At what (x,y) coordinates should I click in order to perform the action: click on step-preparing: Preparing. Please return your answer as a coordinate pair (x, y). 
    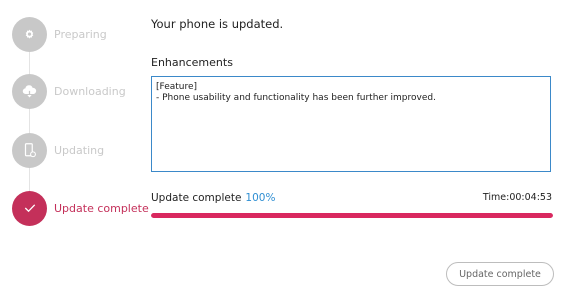
    Looking at the image, I should click on (59, 34).